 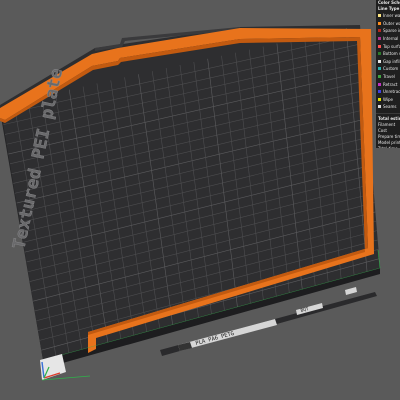 I want to click on legend-item: Top surface, so click(x=388, y=46).